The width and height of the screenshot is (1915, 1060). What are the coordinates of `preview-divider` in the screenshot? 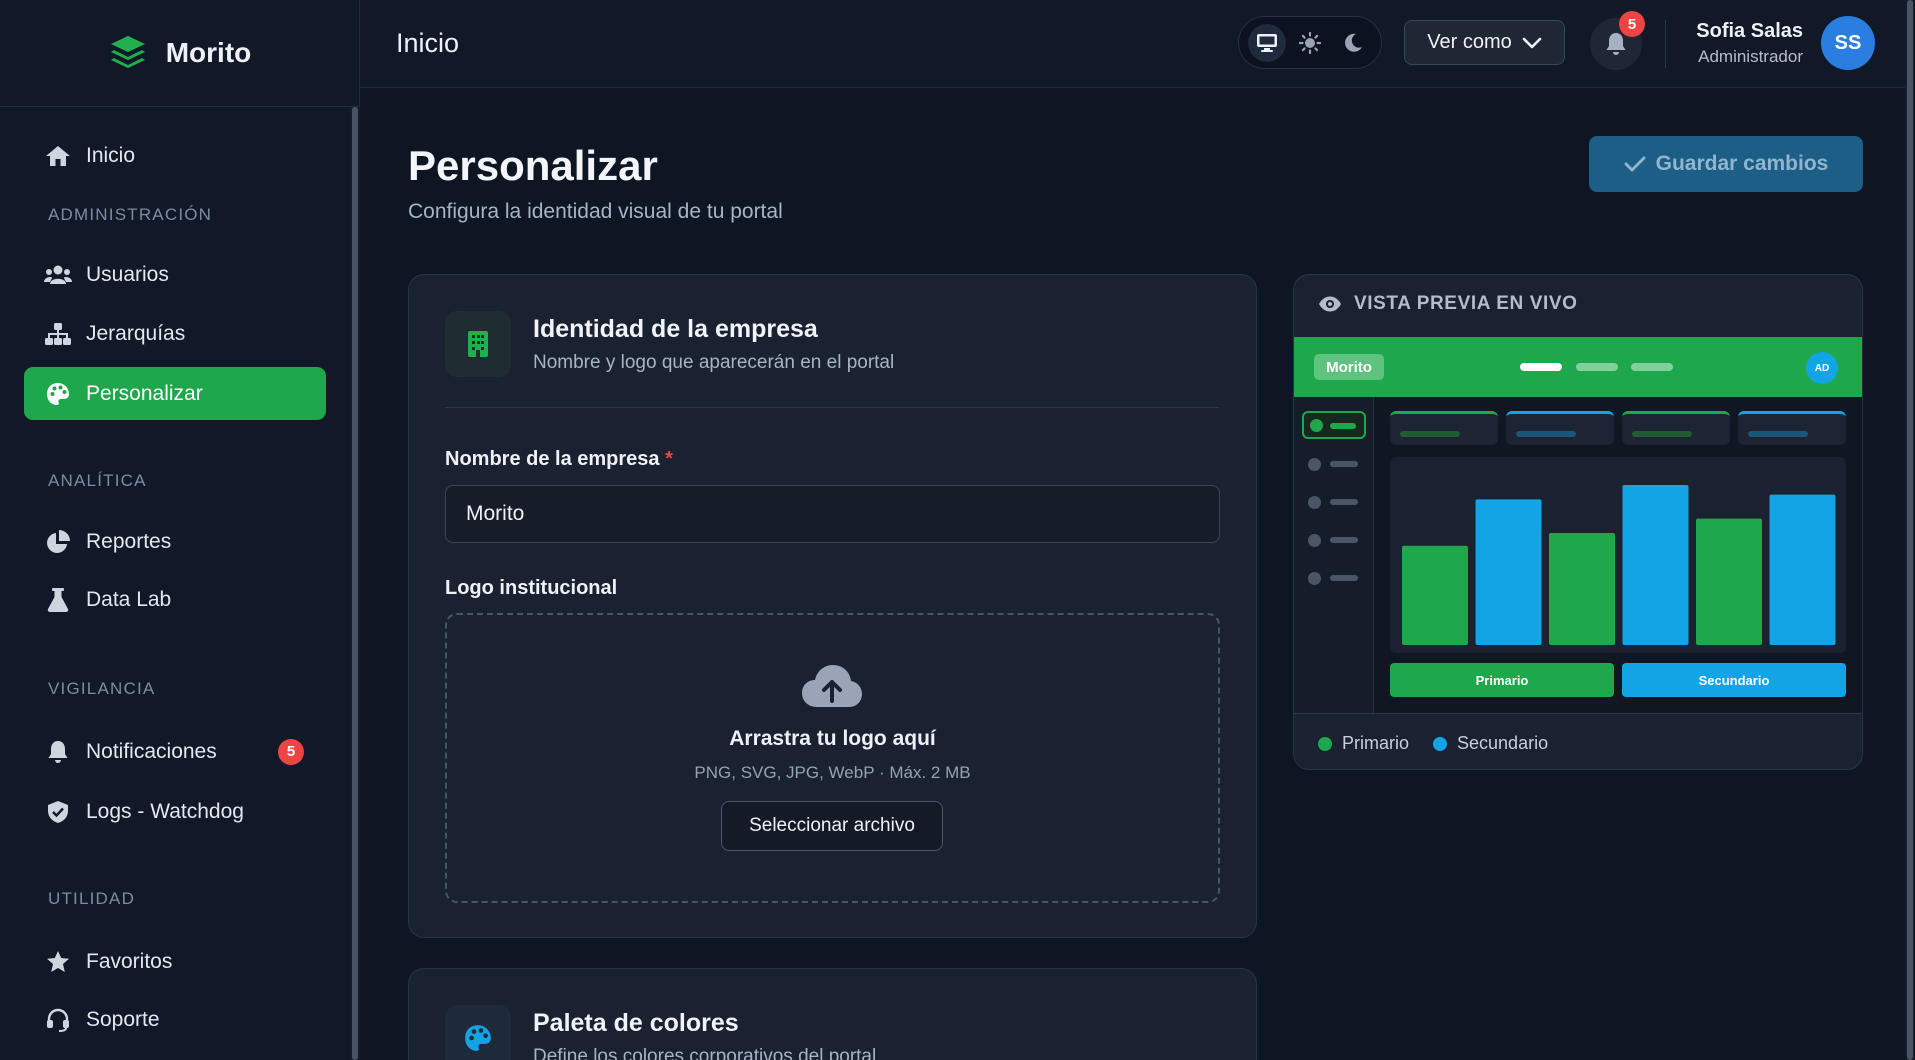 It's located at (1578, 713).